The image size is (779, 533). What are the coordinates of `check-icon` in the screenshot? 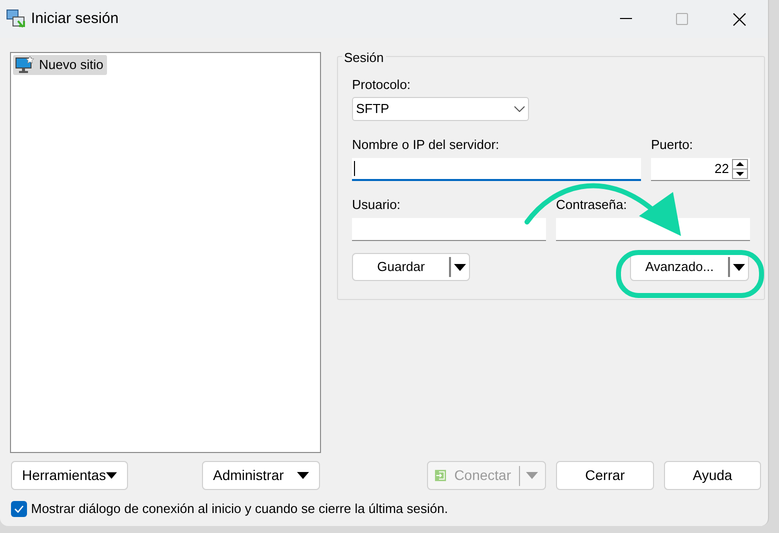 It's located at (19, 508).